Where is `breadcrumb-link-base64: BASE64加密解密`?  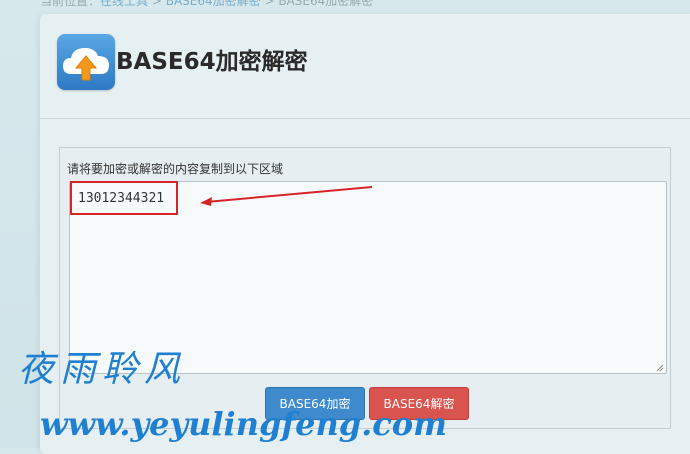 breadcrumb-link-base64: BASE64加密解密 is located at coordinates (213, 4).